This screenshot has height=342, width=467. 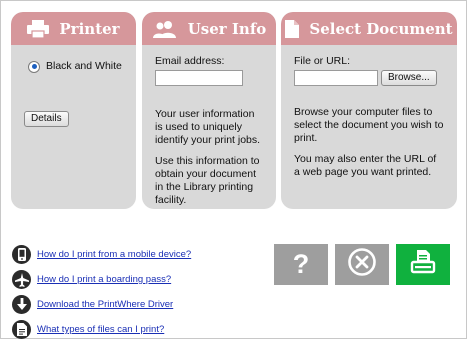 I want to click on user-info-panel-title: User Info, so click(x=227, y=28).